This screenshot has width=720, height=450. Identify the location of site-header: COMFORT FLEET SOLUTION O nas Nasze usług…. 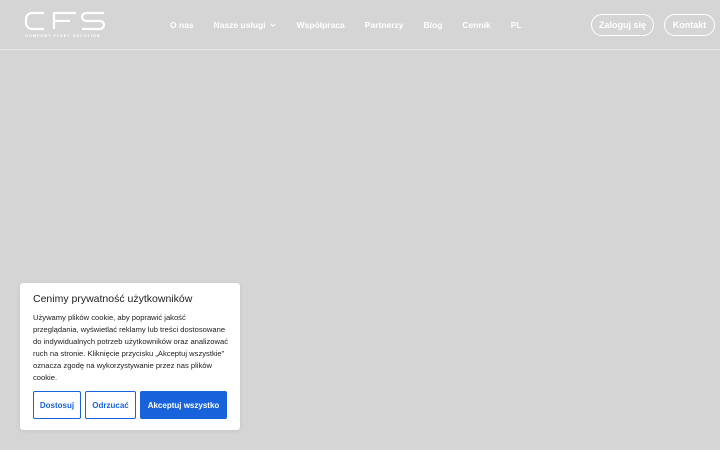
(360, 25).